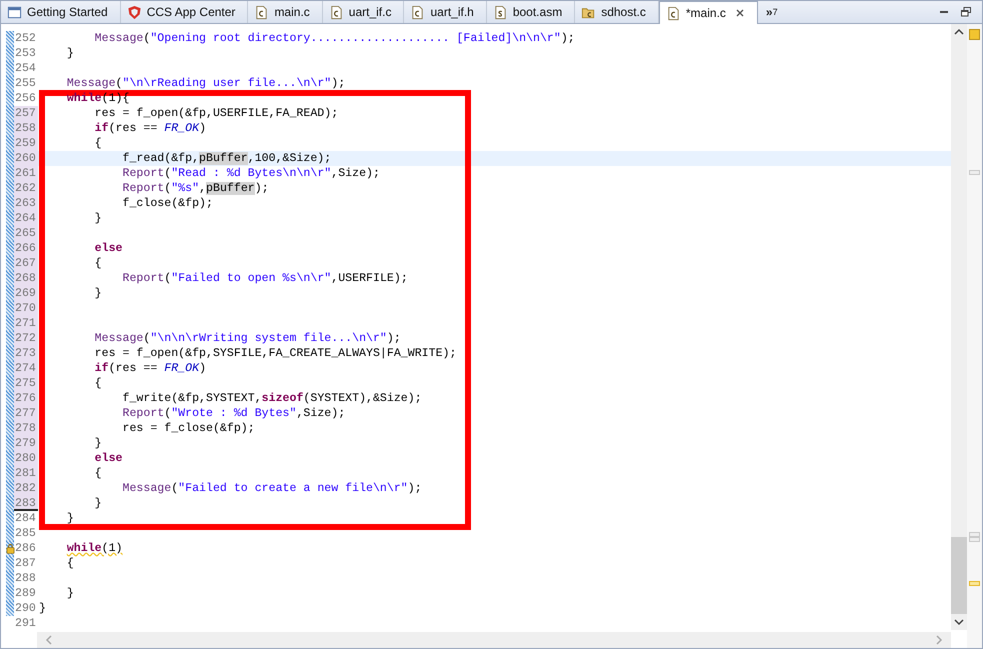 Image resolution: width=983 pixels, height=649 pixels. I want to click on code-string: "Failed to create a new file\n\r", so click(293, 488).